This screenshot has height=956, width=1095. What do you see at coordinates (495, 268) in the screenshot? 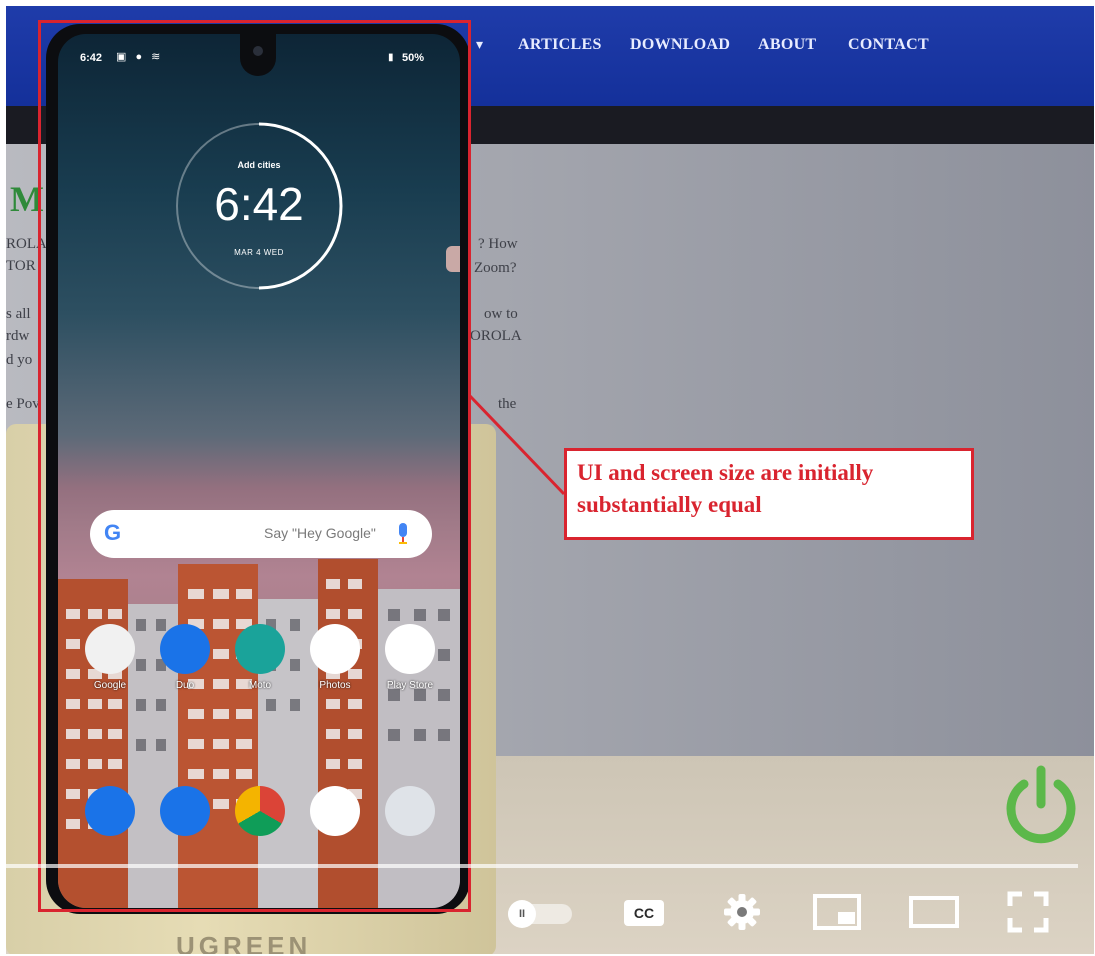
I see `website-text: Zoom?` at bounding box center [495, 268].